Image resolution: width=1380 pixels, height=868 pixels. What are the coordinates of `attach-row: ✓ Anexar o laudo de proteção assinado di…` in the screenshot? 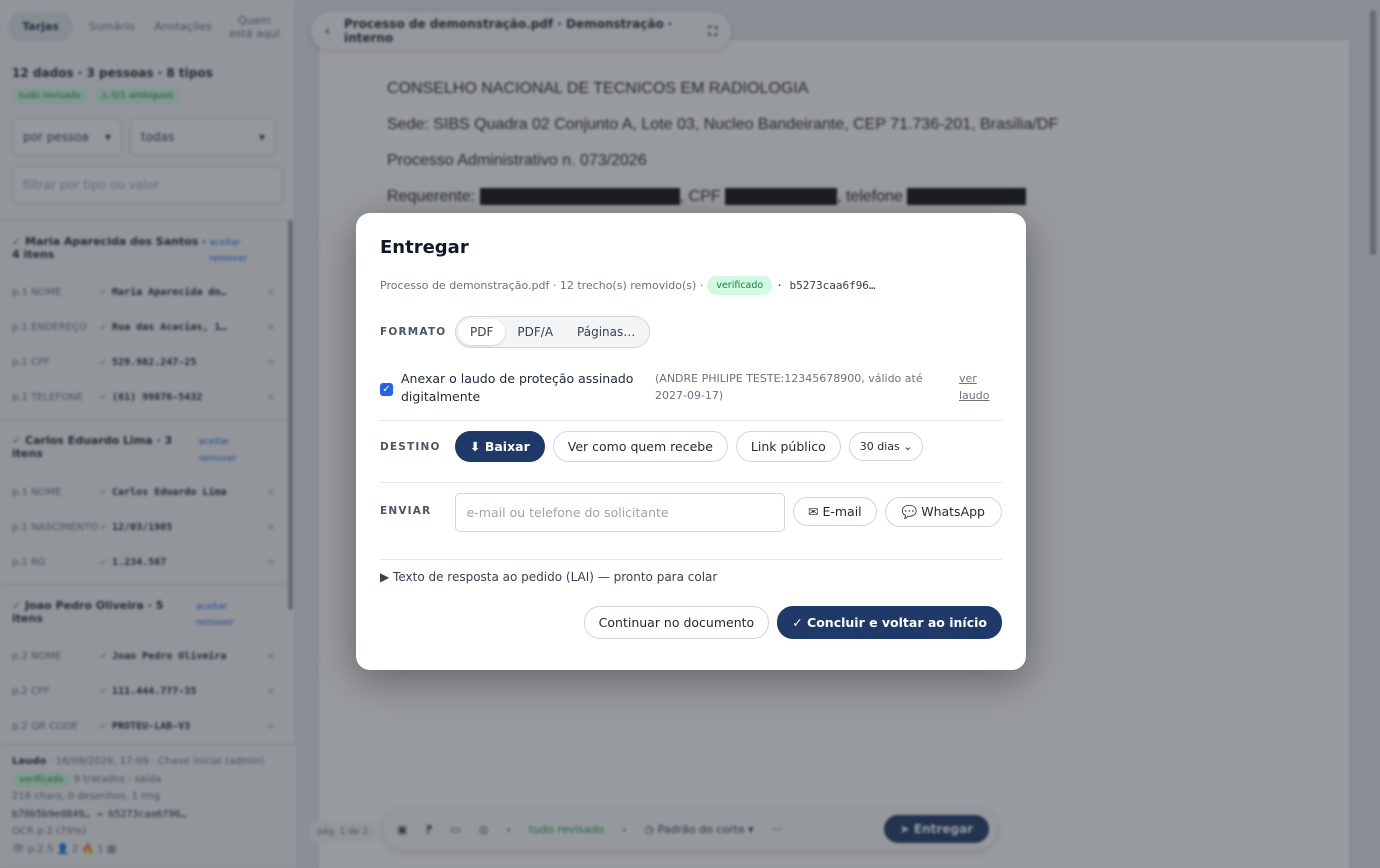 It's located at (691, 396).